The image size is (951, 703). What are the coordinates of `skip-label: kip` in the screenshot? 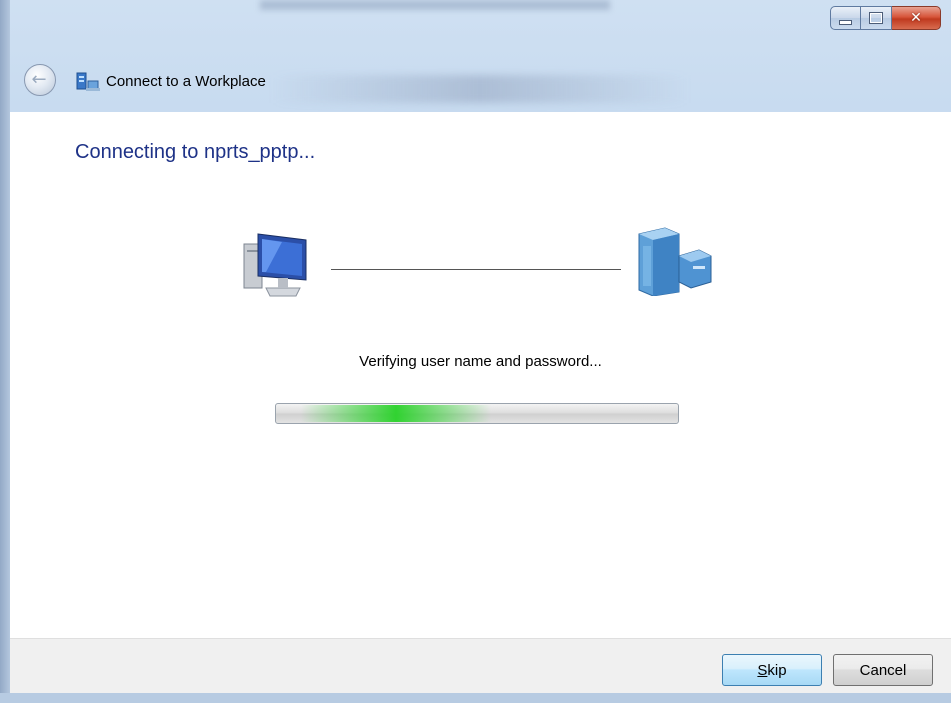 It's located at (777, 670).